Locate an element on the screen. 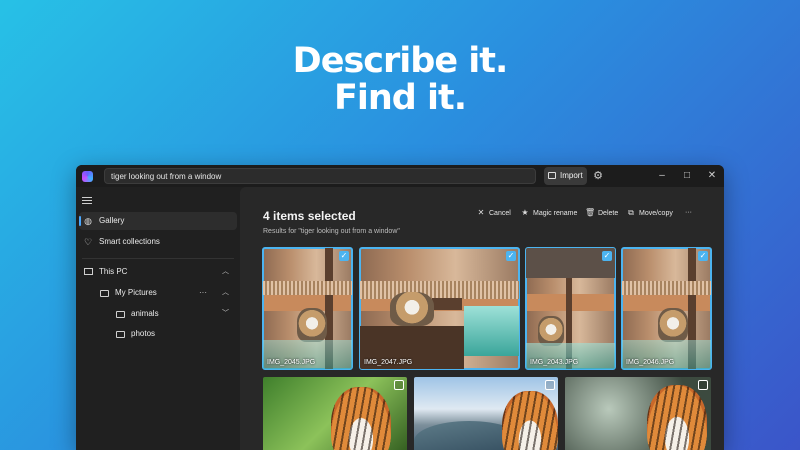  selection-indicator is located at coordinates (80, 221).